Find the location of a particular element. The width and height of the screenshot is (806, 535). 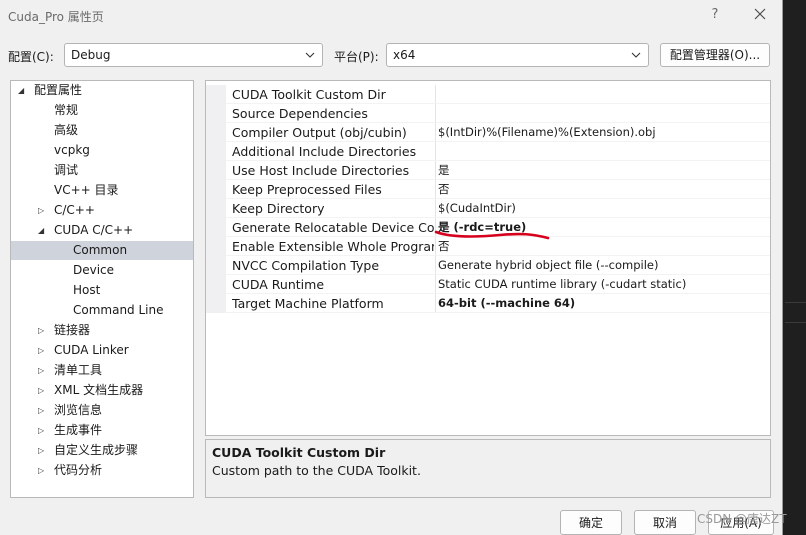

close-icon is located at coordinates (760, 14).